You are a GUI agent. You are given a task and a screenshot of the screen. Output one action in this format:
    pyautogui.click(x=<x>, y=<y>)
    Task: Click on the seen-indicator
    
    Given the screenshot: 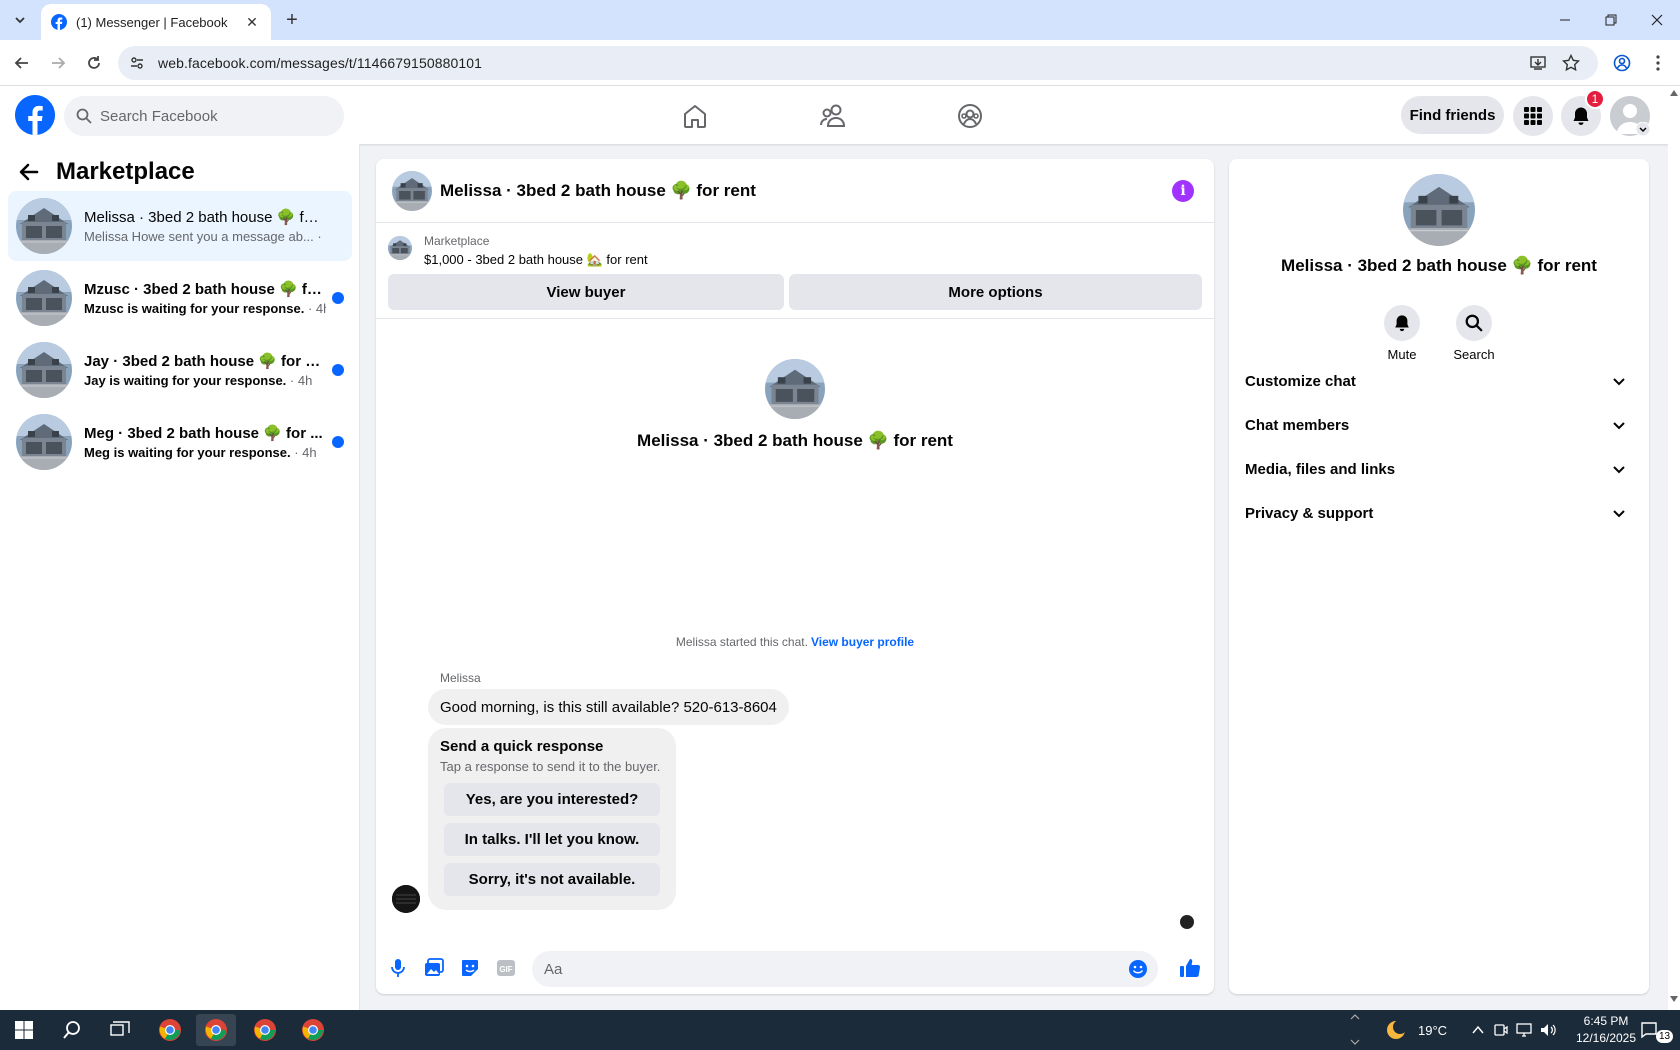 What is the action you would take?
    pyautogui.click(x=1187, y=922)
    